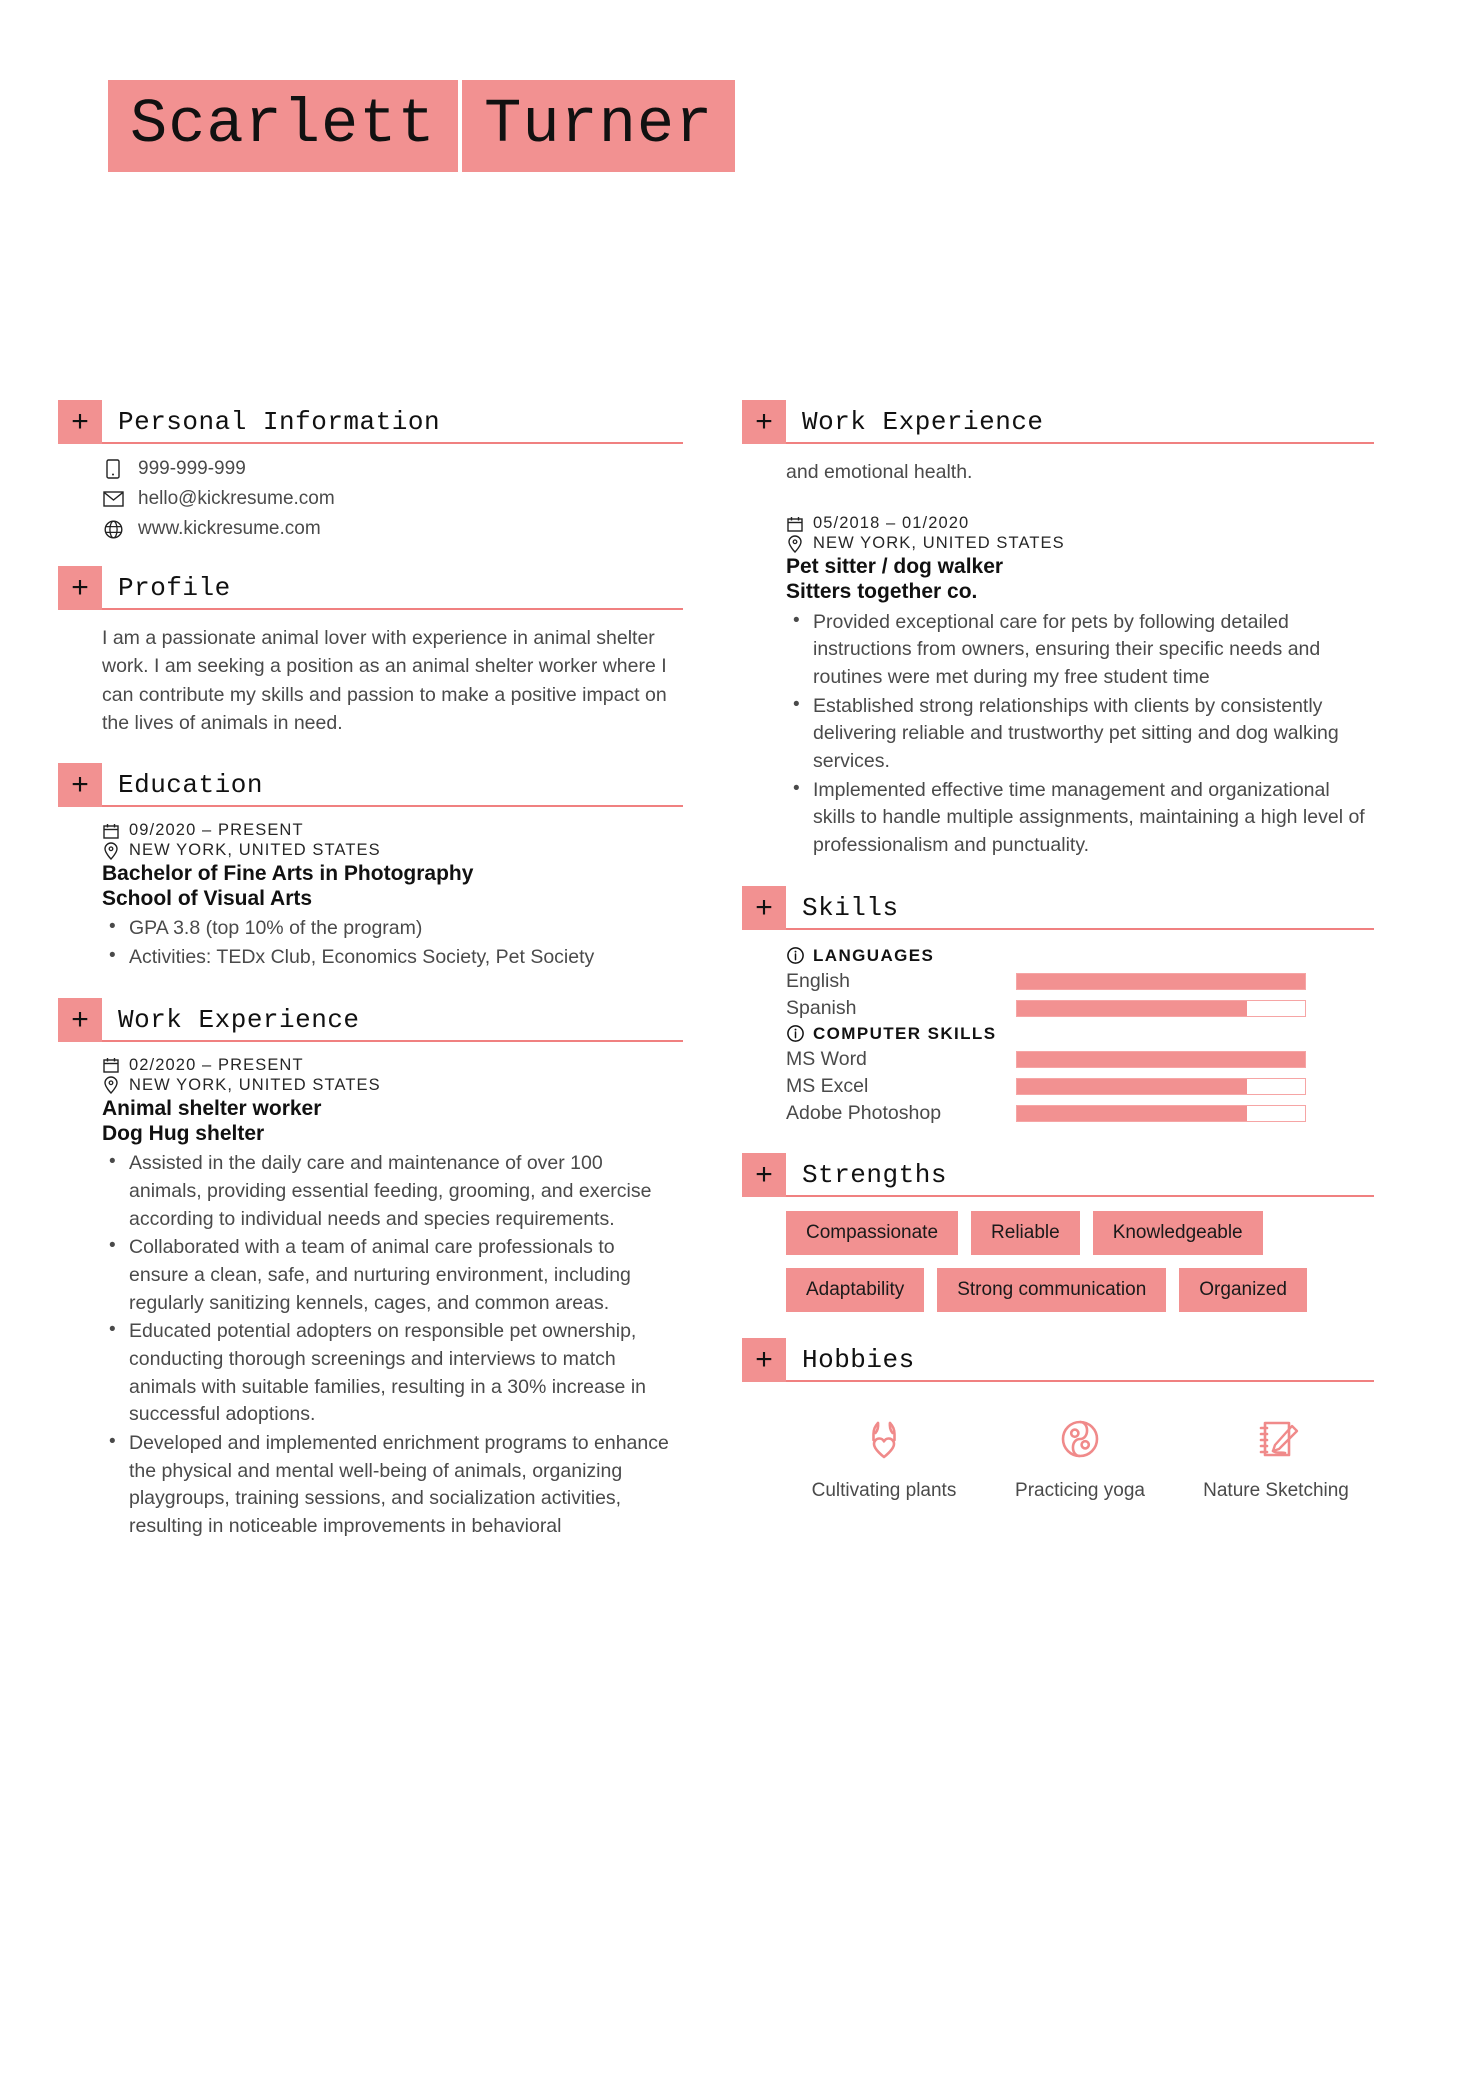 This screenshot has width=1468, height=2076. What do you see at coordinates (111, 1085) in the screenshot?
I see `location-pin-icon` at bounding box center [111, 1085].